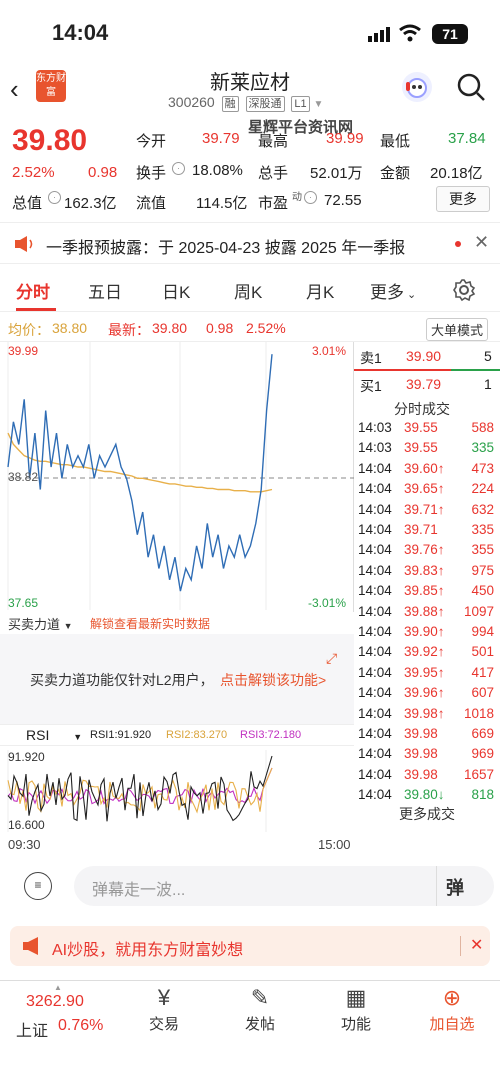 The image size is (500, 1082). I want to click on tab-more: 更多 ⌄, so click(393, 290).